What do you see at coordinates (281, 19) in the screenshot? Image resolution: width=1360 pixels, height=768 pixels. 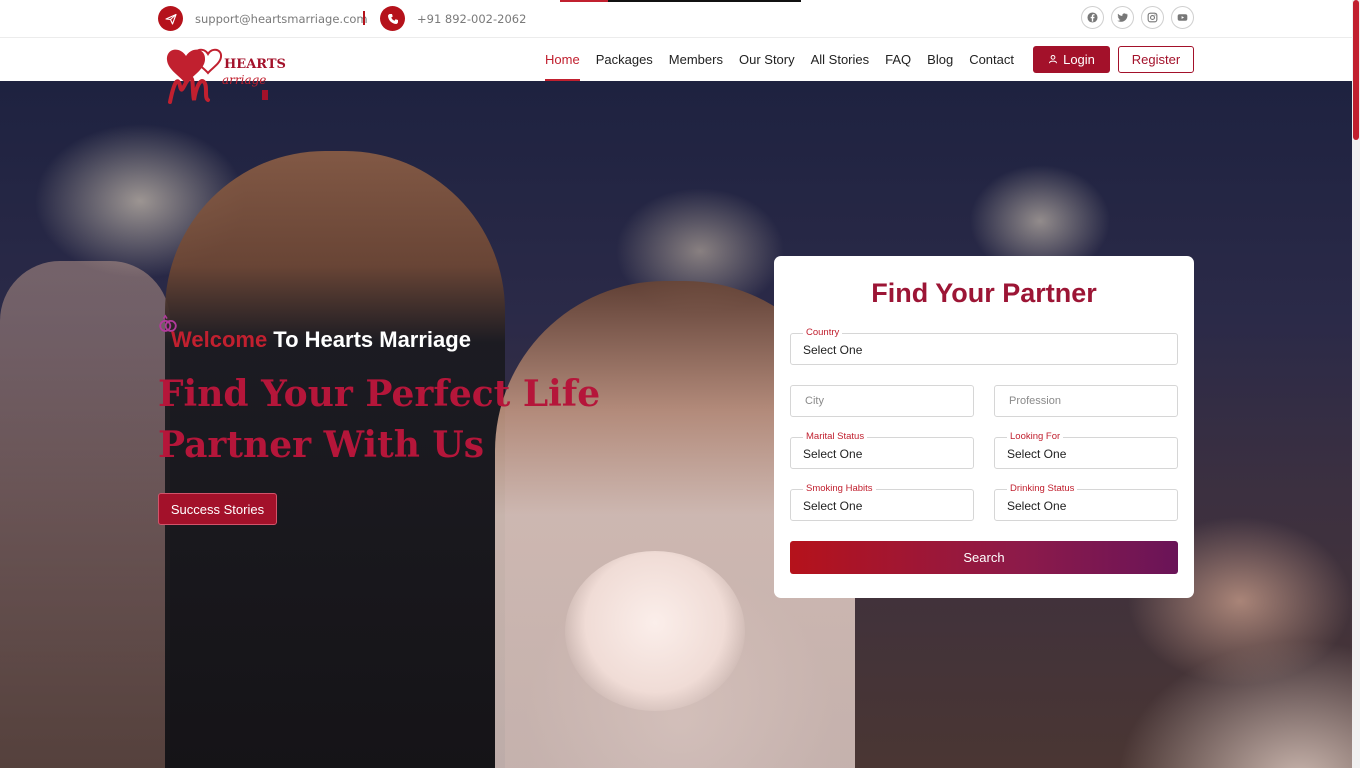 I see `email-text: support@heartsmarriage.com` at bounding box center [281, 19].